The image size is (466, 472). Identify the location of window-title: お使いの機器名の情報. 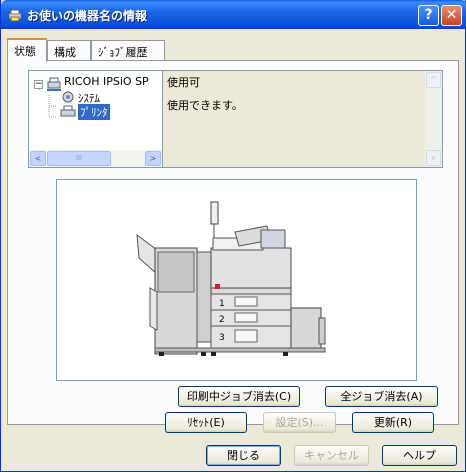
(87, 16).